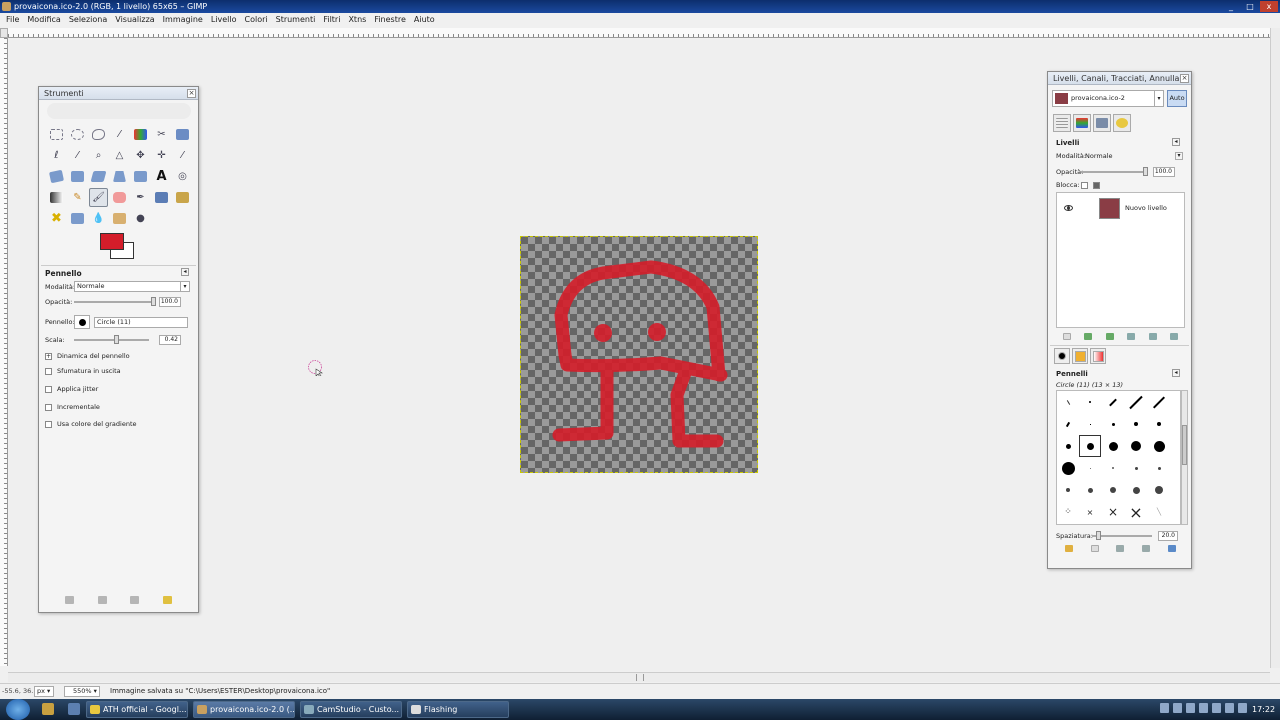 The width and height of the screenshot is (1280, 720). I want to click on brush-cell: ⁘, so click(1068, 512).